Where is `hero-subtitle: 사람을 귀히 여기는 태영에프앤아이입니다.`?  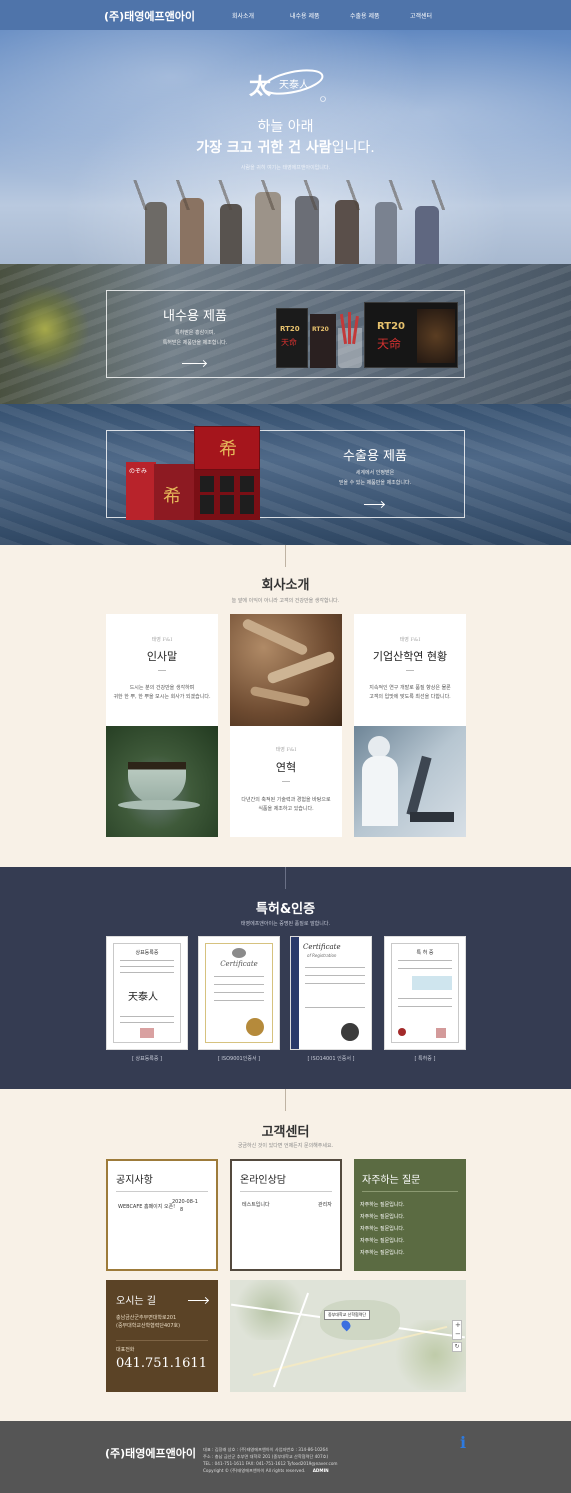 hero-subtitle: 사람을 귀히 여기는 태영에프앤아이입니다. is located at coordinates (285, 168).